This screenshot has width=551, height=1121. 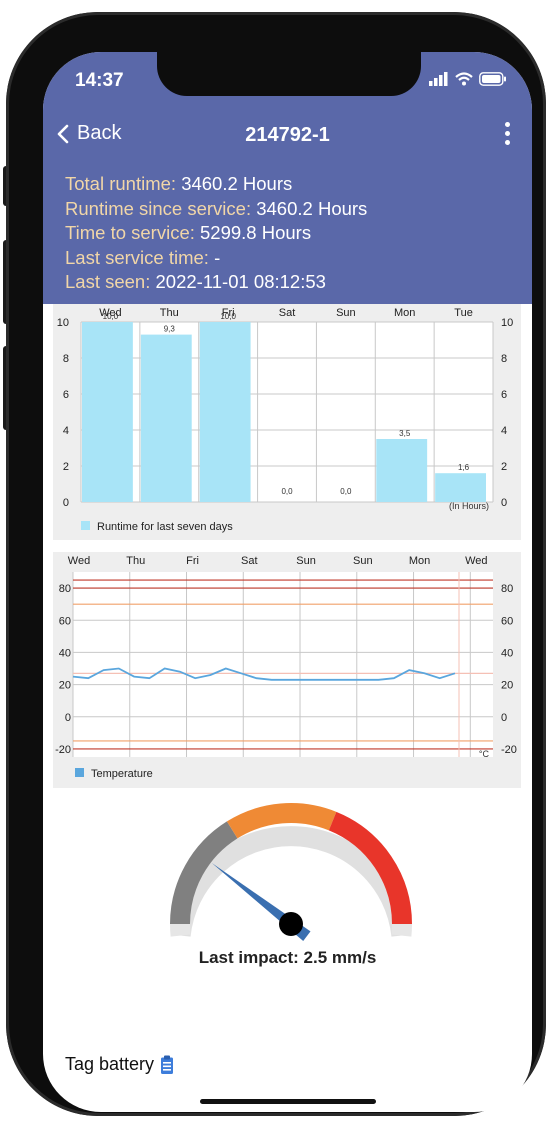 What do you see at coordinates (288, 1101) in the screenshot?
I see `home-indicator` at bounding box center [288, 1101].